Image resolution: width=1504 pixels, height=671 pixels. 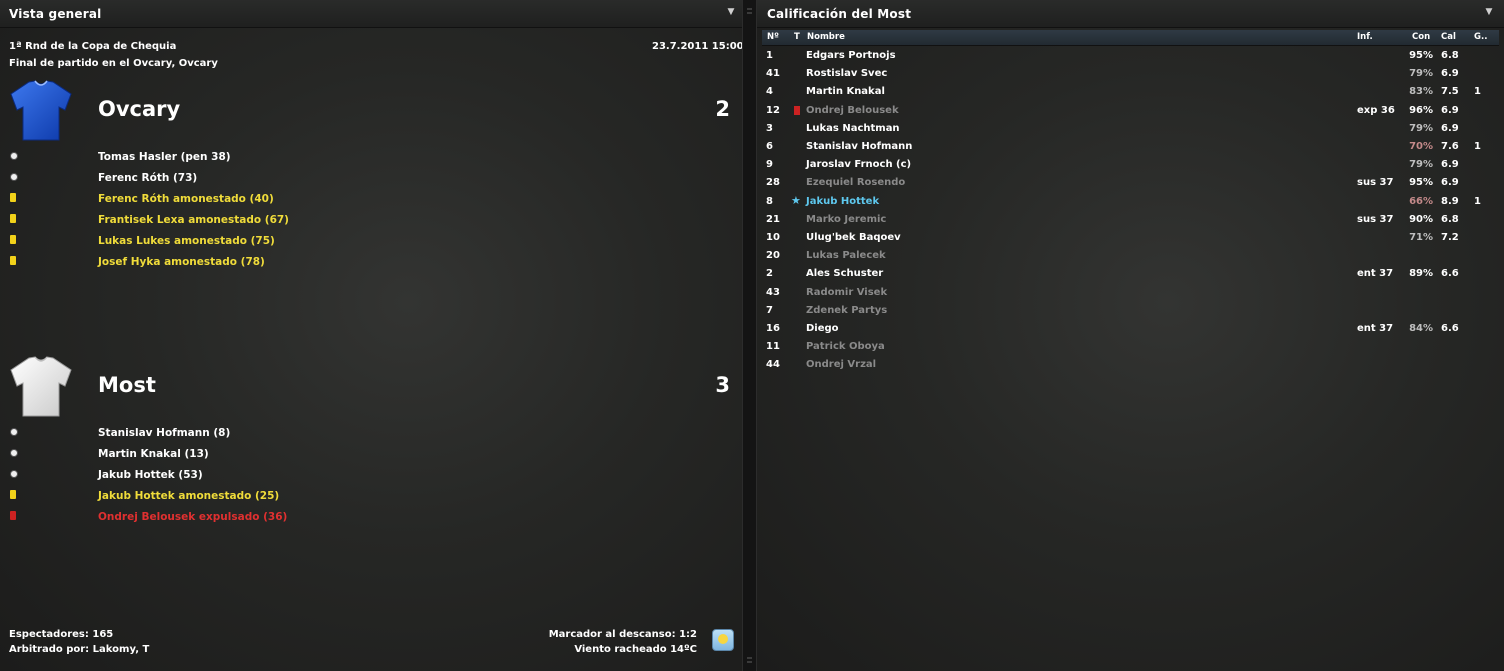 What do you see at coordinates (148, 178) in the screenshot?
I see `event-text: Ferenc Róth (73)` at bounding box center [148, 178].